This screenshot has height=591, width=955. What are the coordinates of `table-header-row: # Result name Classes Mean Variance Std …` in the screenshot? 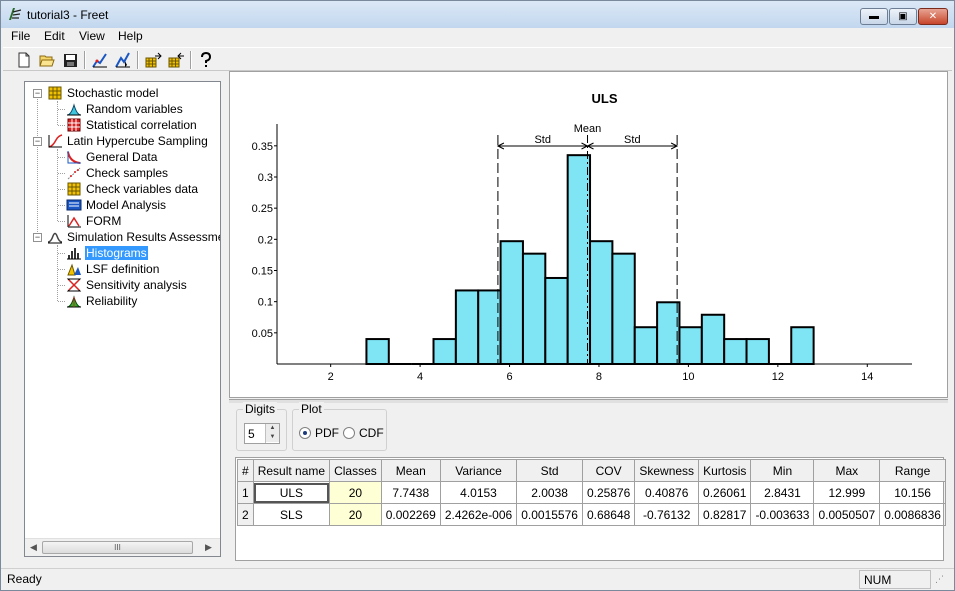 It's located at (591, 470).